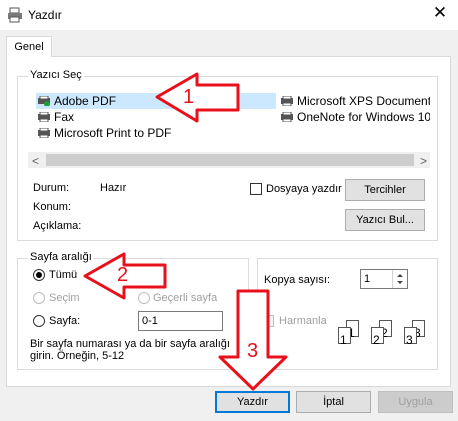  I want to click on page-range-label: Sayfa aralığı, so click(61, 257).